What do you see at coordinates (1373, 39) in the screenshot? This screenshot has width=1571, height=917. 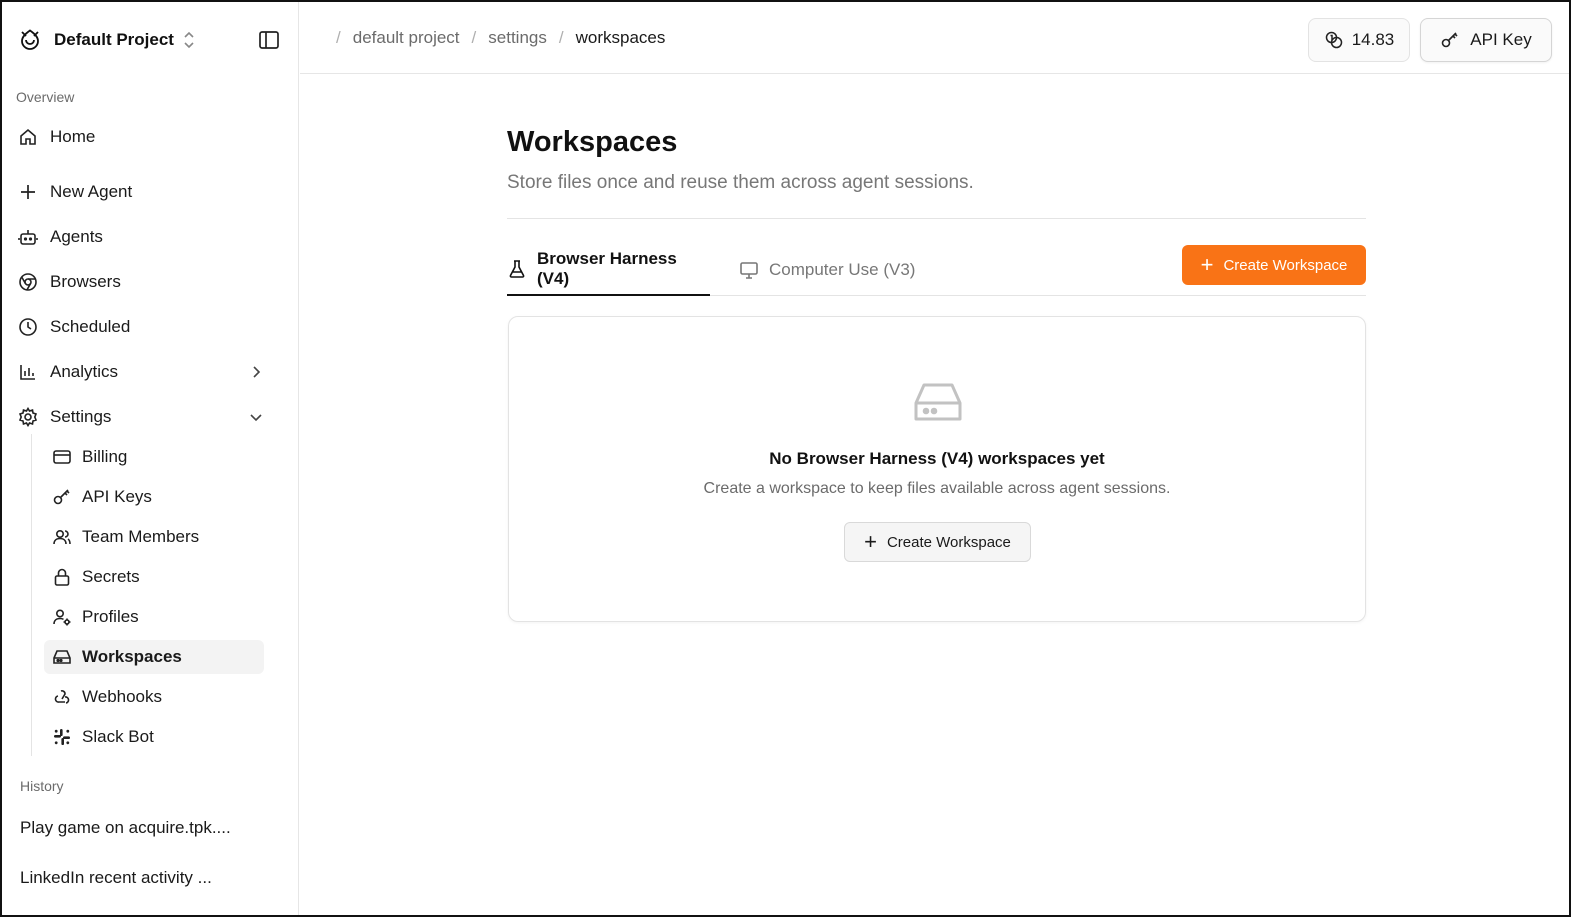 I see `credits-value: 14.83` at bounding box center [1373, 39].